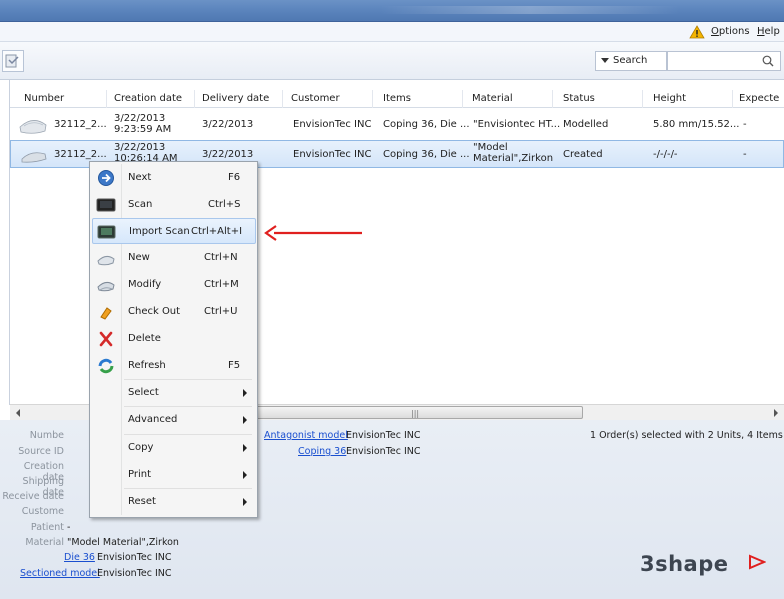  I want to click on options-menu: Options, so click(730, 31).